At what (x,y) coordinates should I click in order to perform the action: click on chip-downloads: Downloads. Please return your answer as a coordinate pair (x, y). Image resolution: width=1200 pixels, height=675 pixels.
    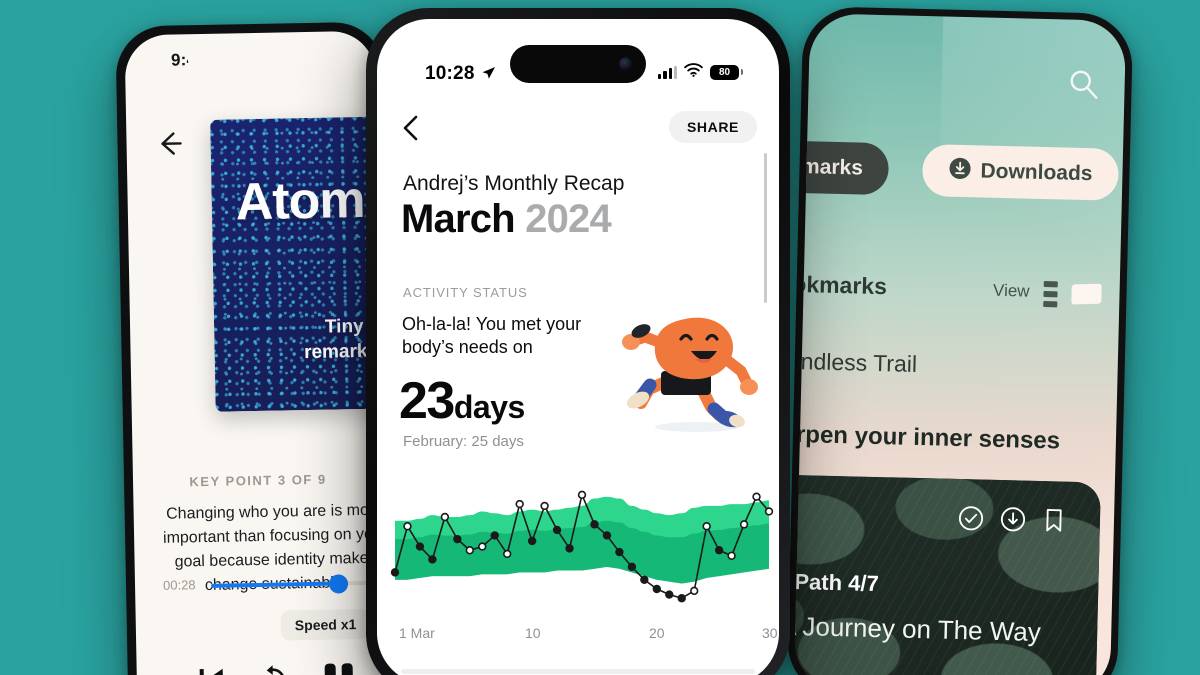
    Looking at the image, I should click on (1020, 172).